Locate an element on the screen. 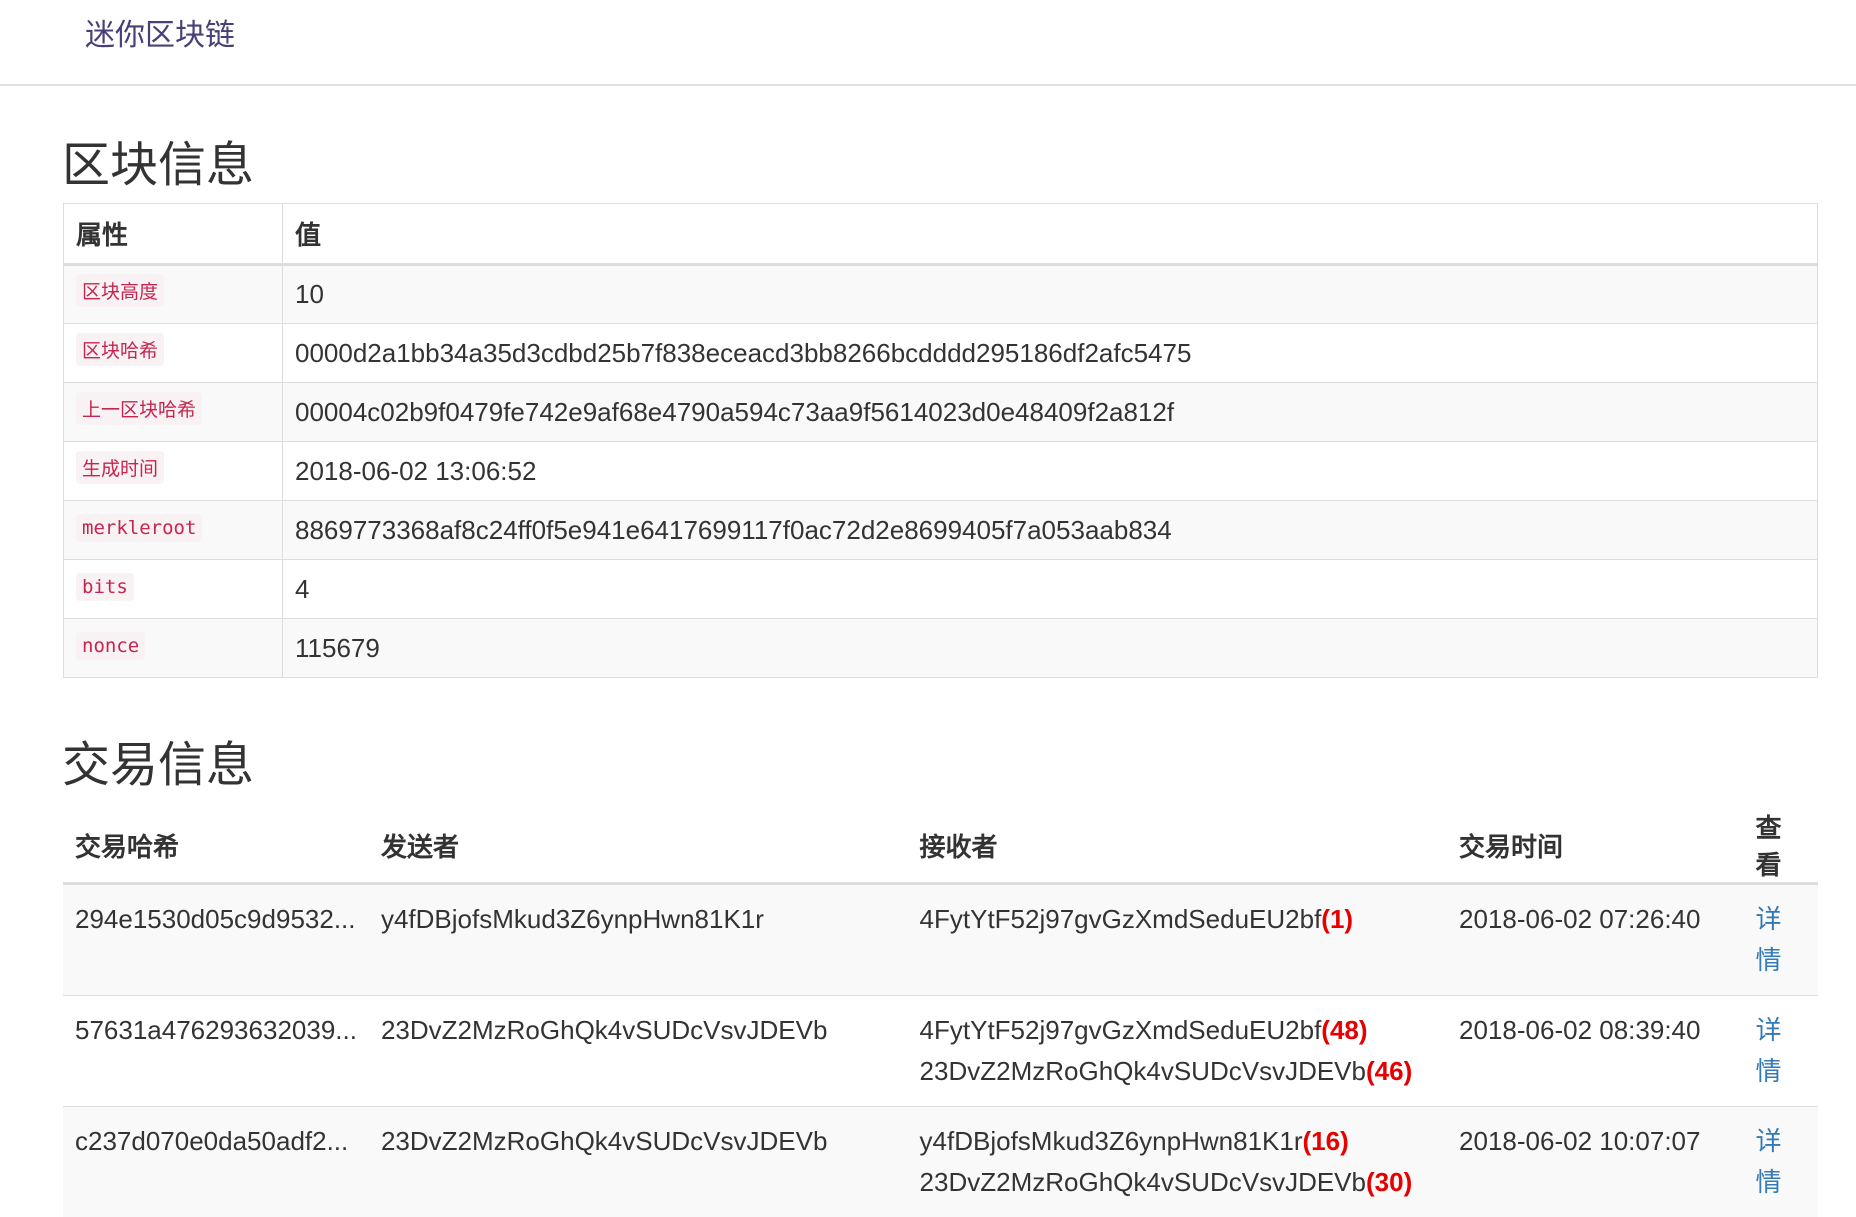 The width and height of the screenshot is (1856, 1217). header-sender: 发送者 is located at coordinates (638, 846).